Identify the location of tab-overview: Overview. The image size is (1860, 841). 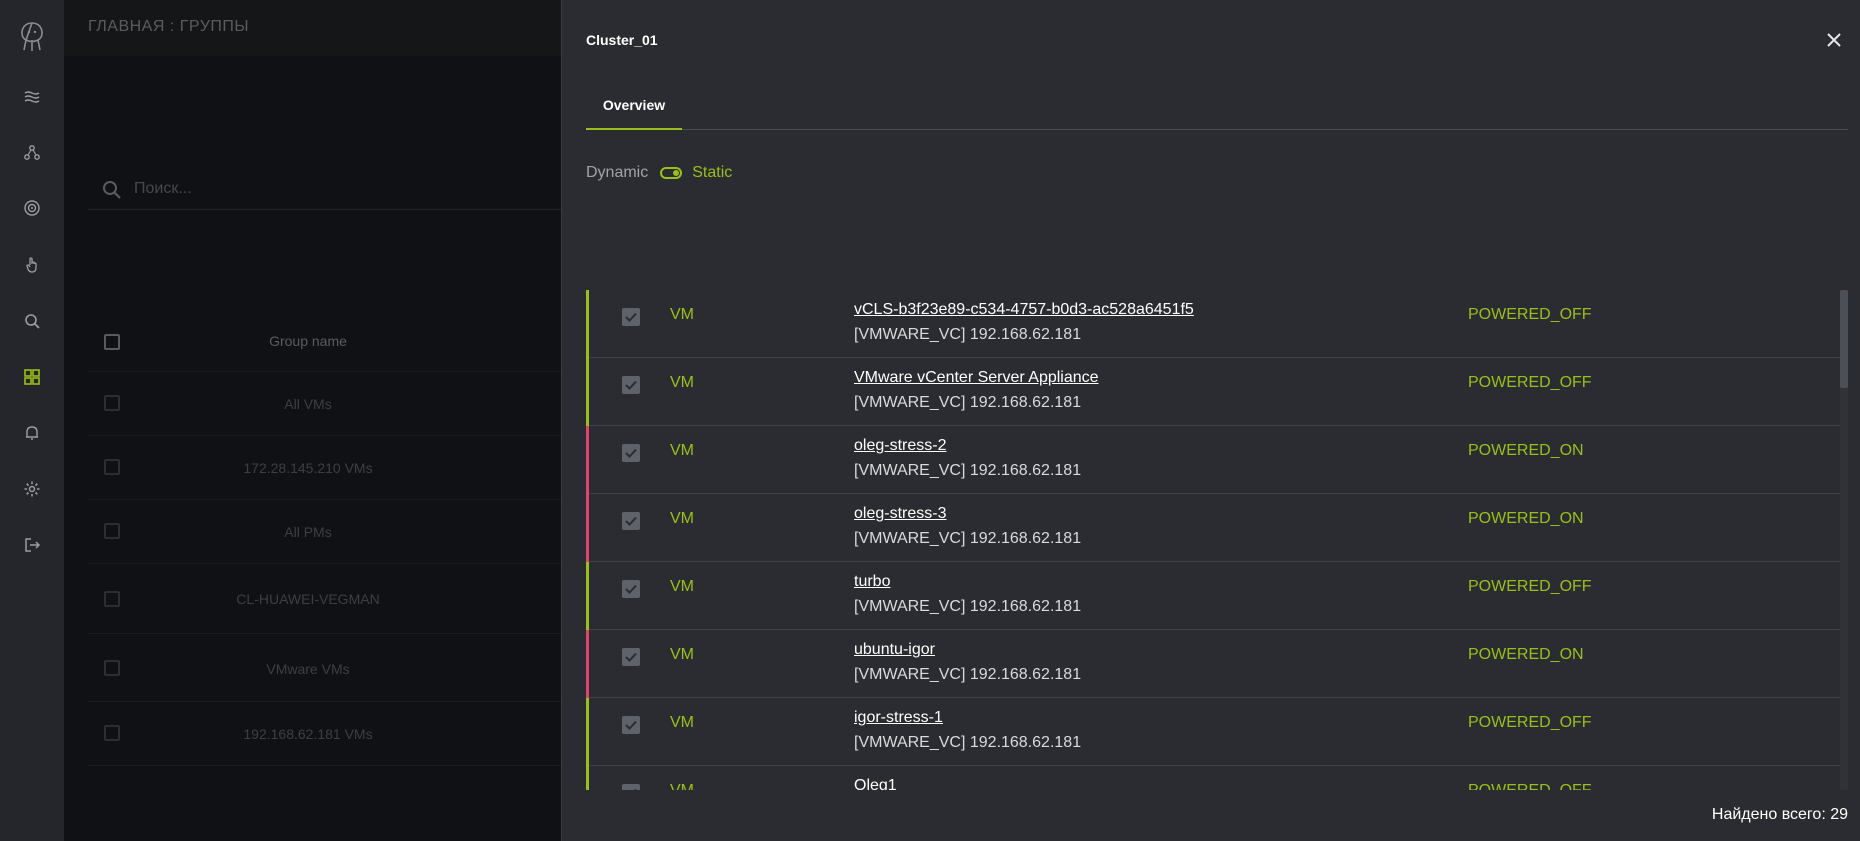
(634, 109).